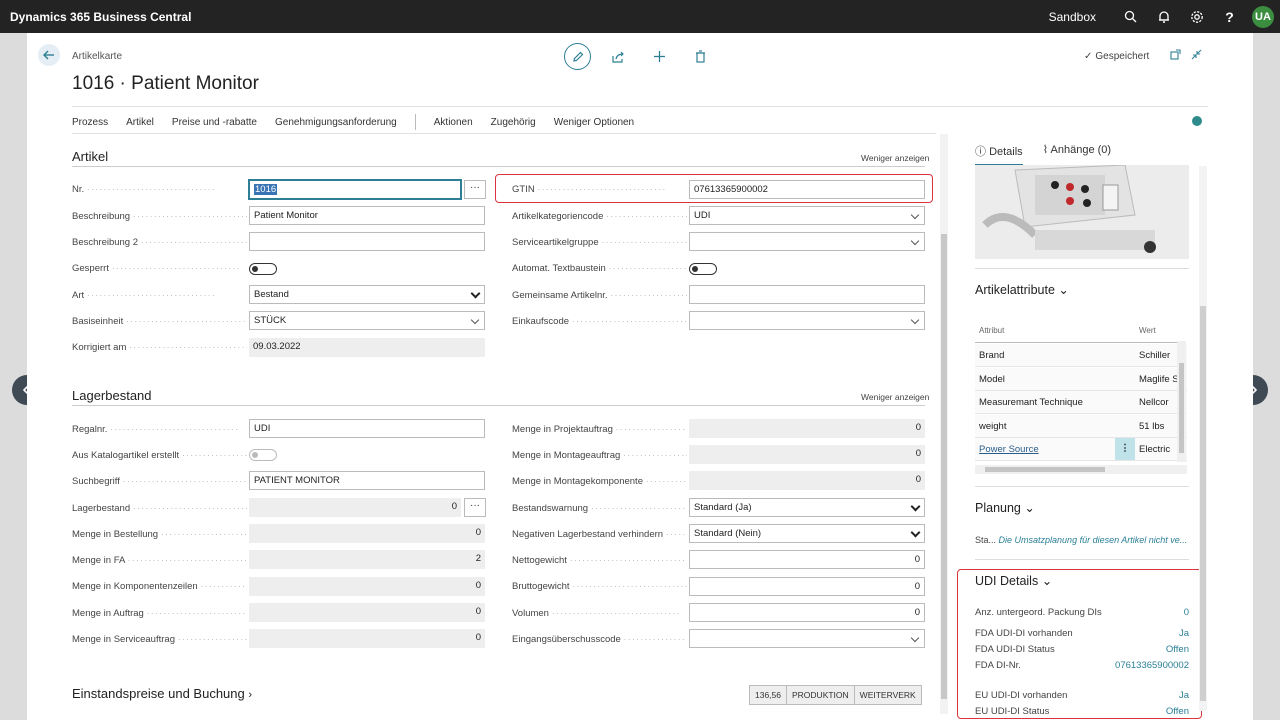 Image resolution: width=1280 pixels, height=720 pixels. What do you see at coordinates (1263, 16) in the screenshot?
I see `avatar: UA` at bounding box center [1263, 16].